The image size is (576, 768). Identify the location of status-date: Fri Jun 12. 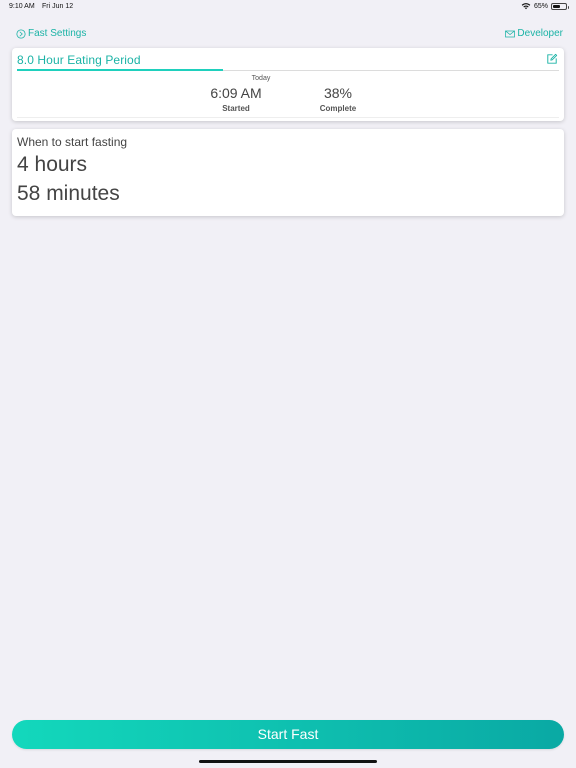
(58, 6).